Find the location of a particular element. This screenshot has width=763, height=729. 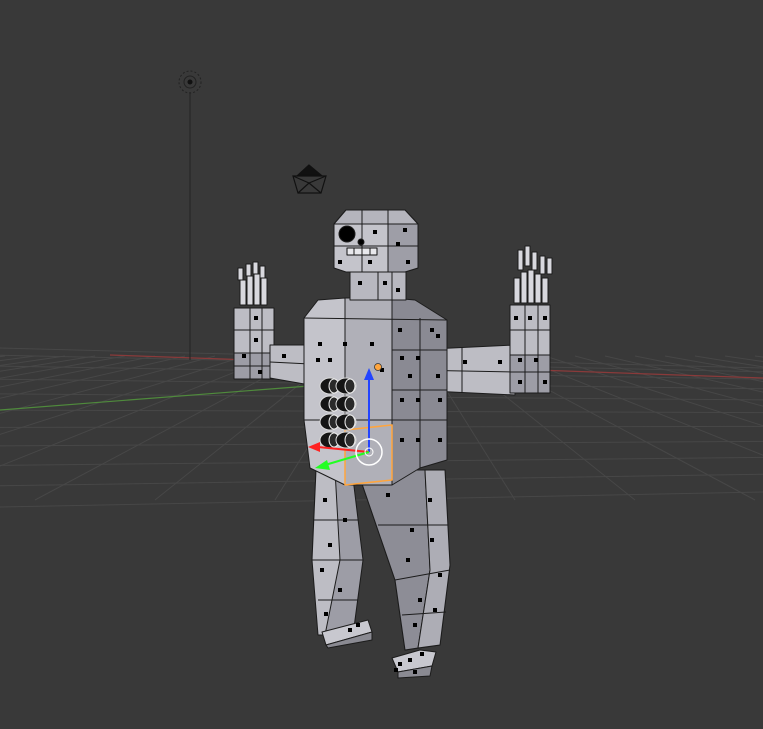

right-hand is located at coordinates (533, 274).